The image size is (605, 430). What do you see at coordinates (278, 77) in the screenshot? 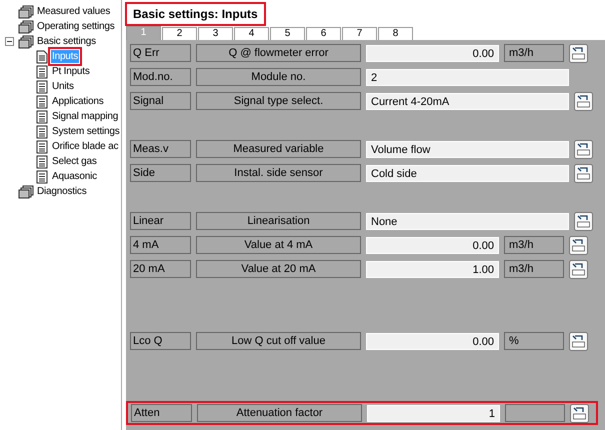
I see `parameter-name: Module no.` at bounding box center [278, 77].